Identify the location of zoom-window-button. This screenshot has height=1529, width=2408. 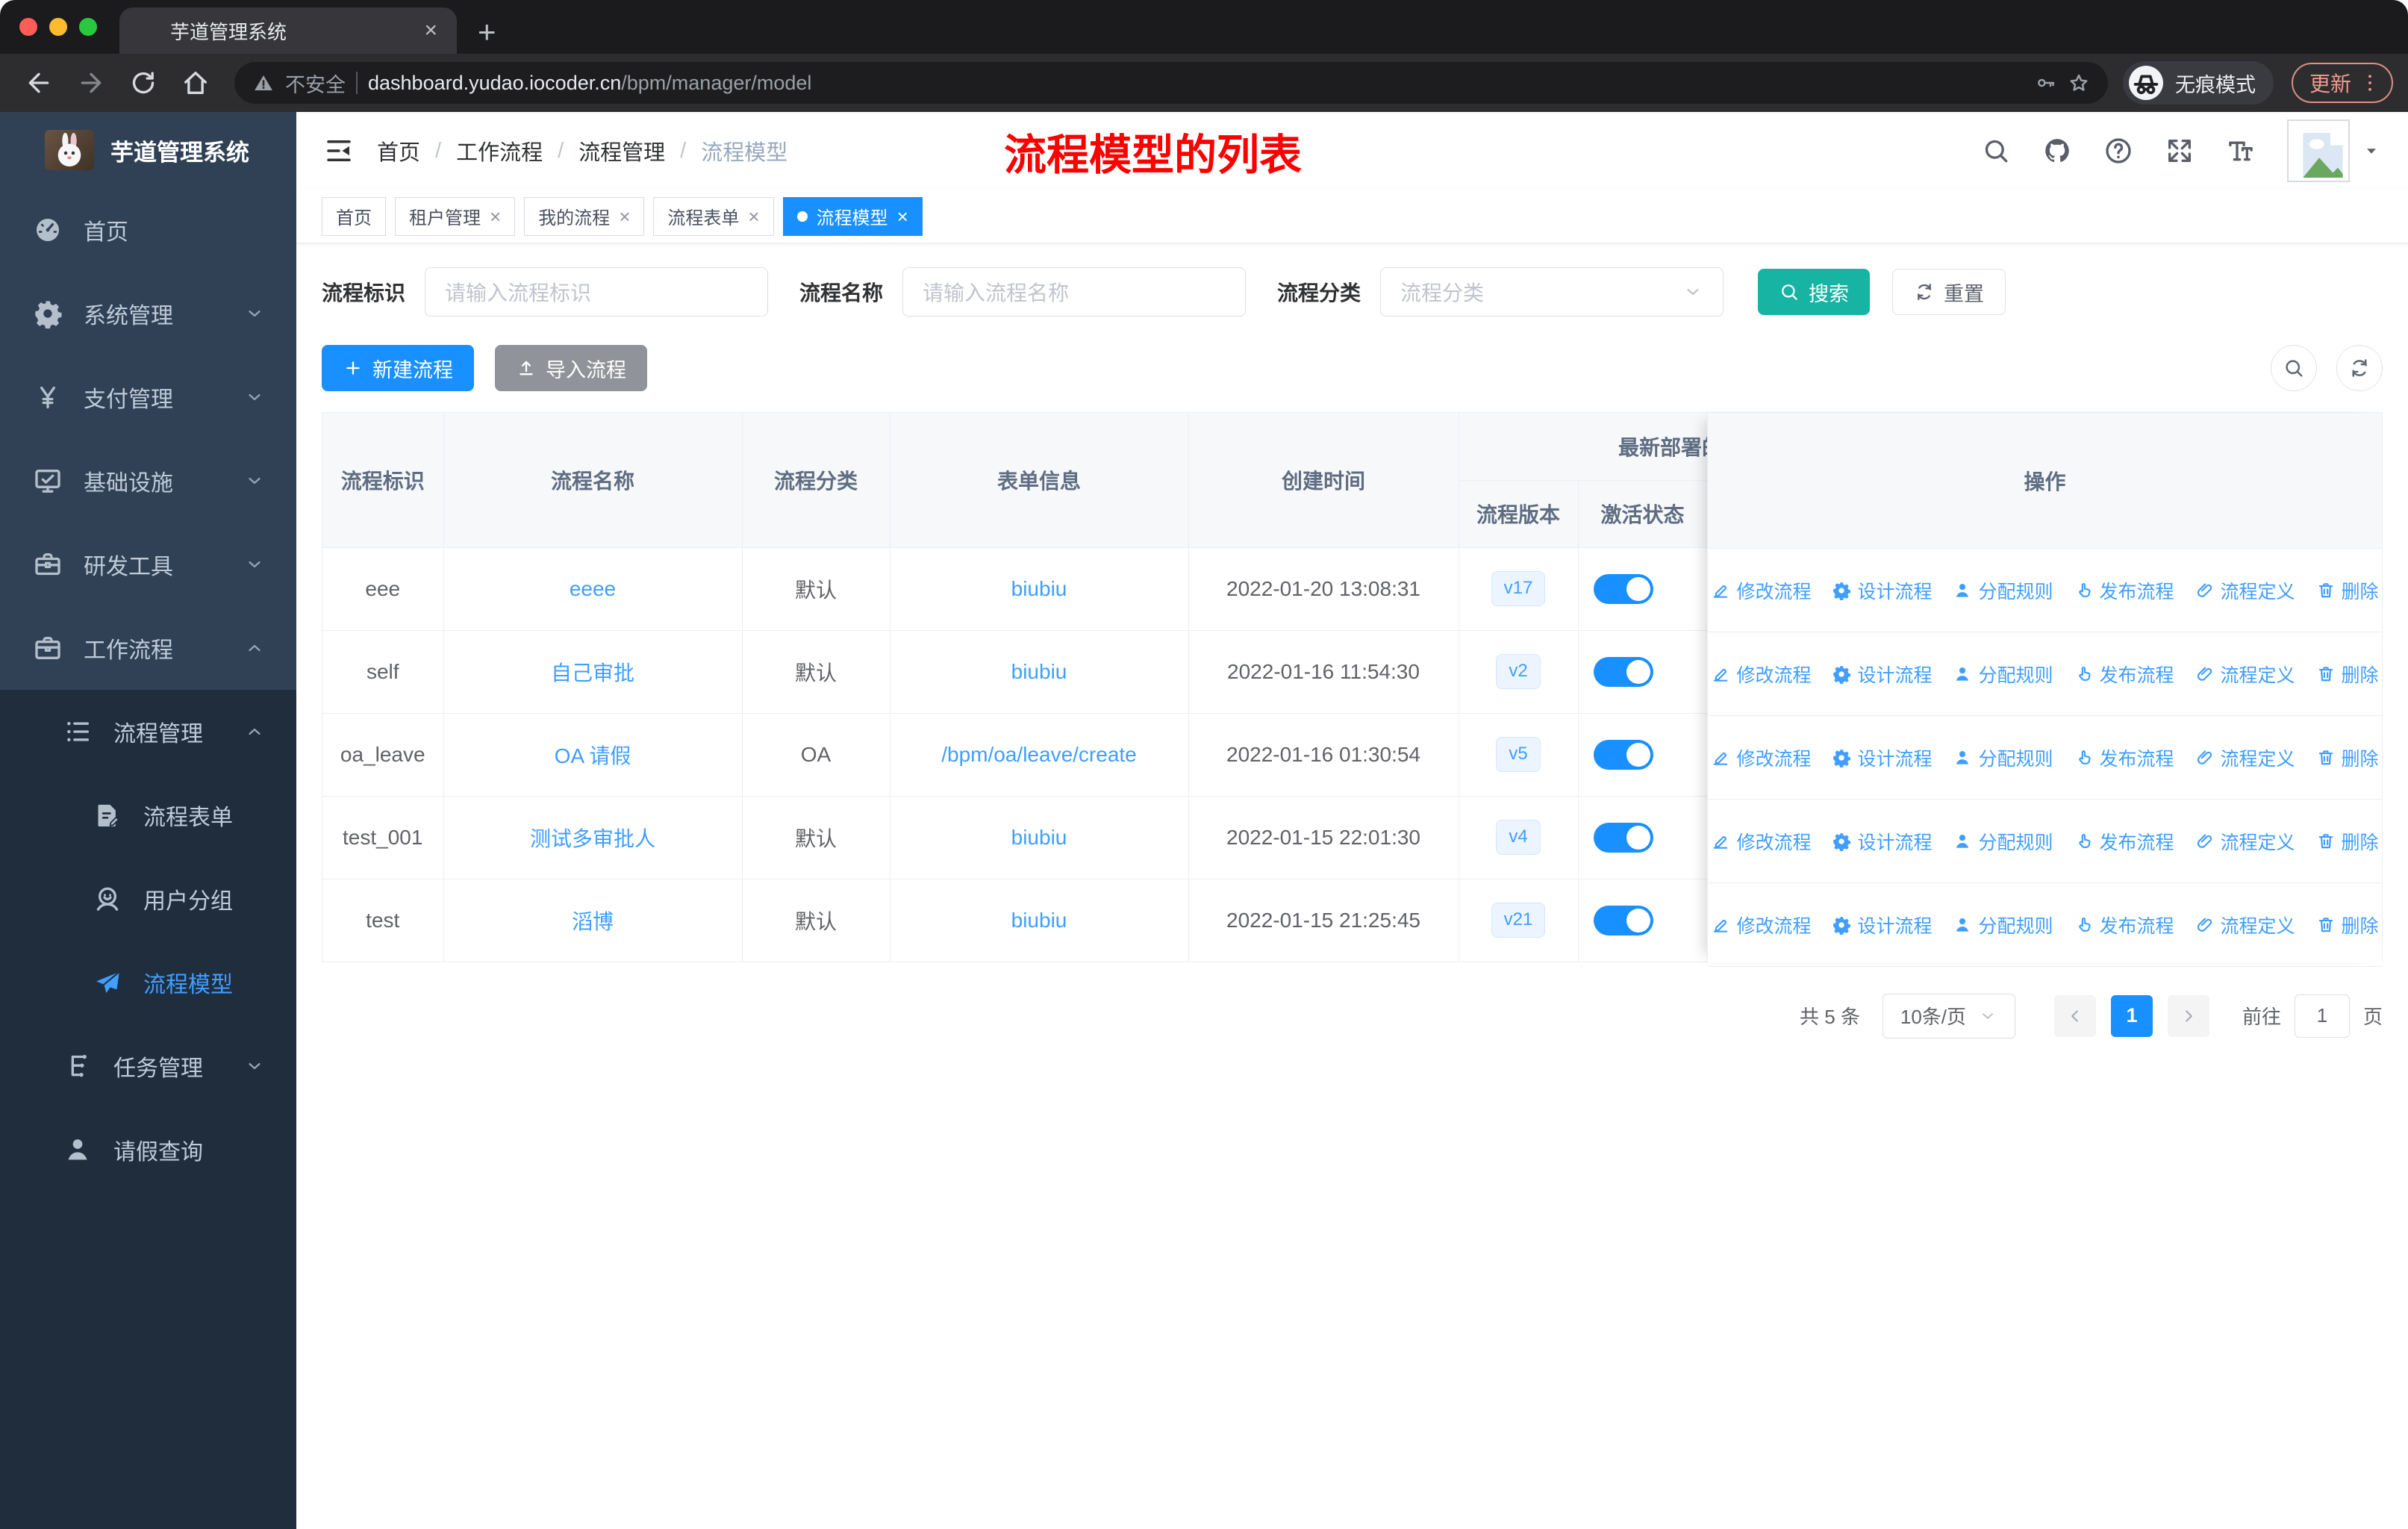
(88, 27).